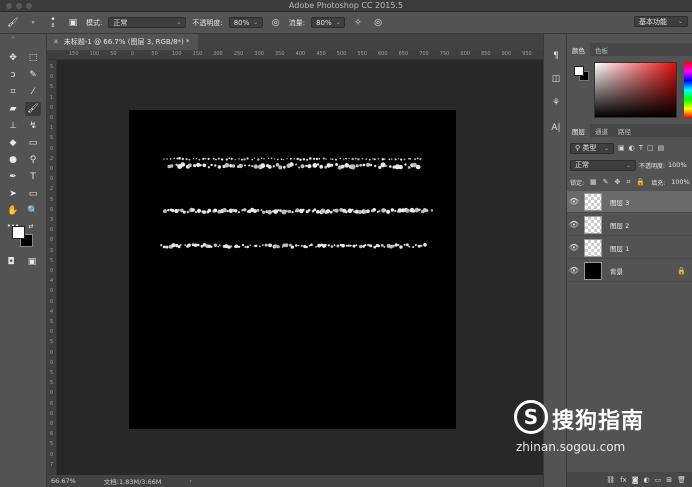 The height and width of the screenshot is (487, 692). Describe the element at coordinates (556, 56) in the screenshot. I see `paragraph-panel-icon: ¶` at that location.